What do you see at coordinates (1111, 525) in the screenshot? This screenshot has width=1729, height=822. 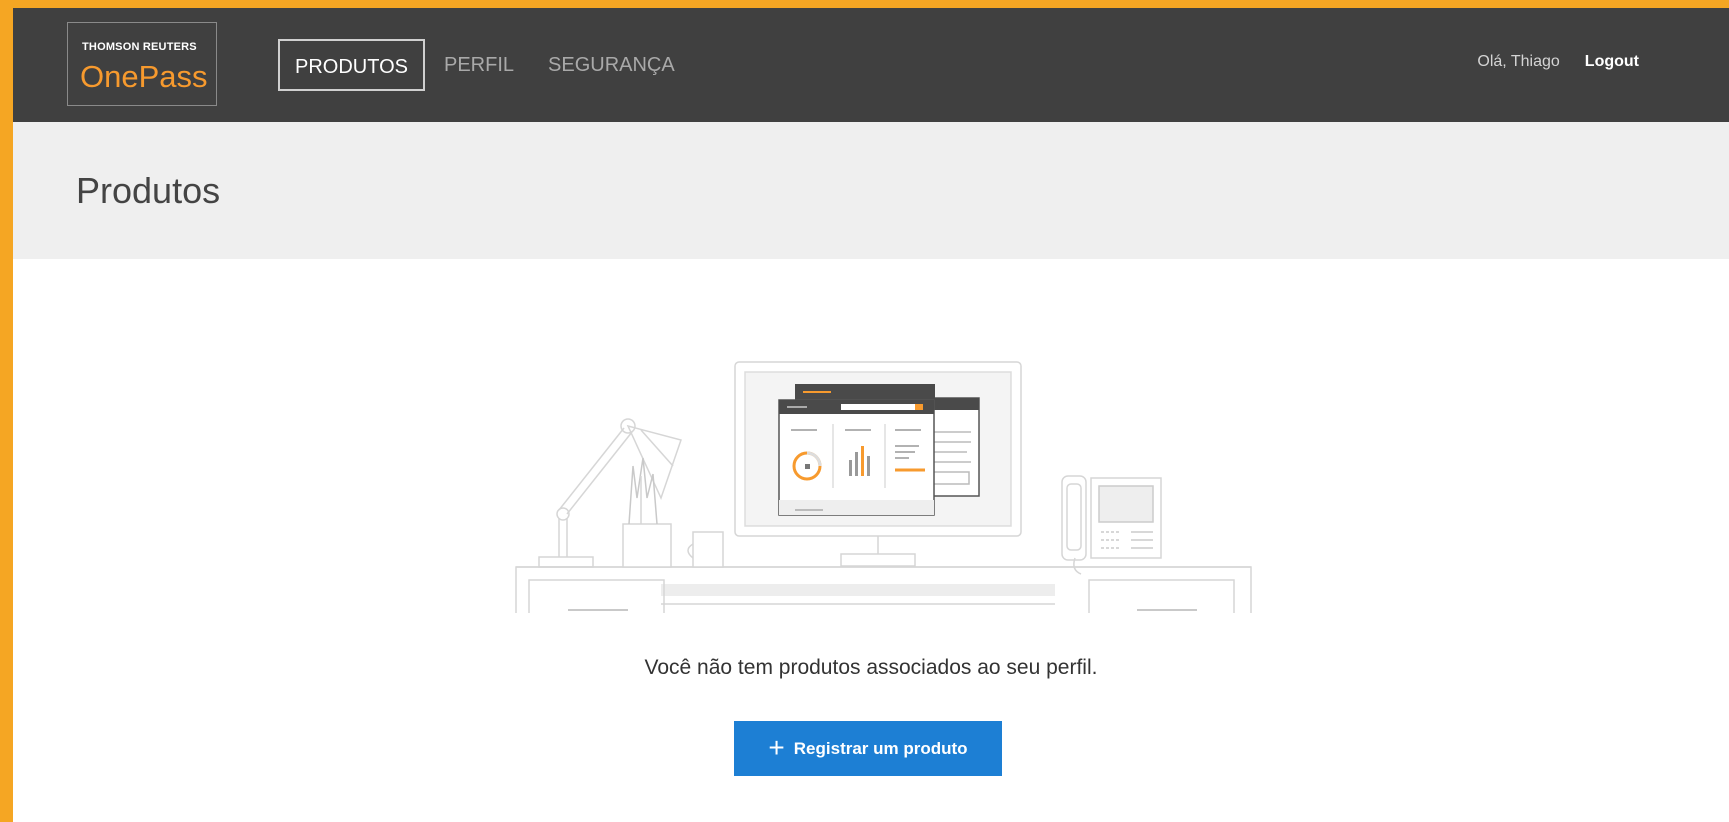 I see `desk-phone-illustration` at bounding box center [1111, 525].